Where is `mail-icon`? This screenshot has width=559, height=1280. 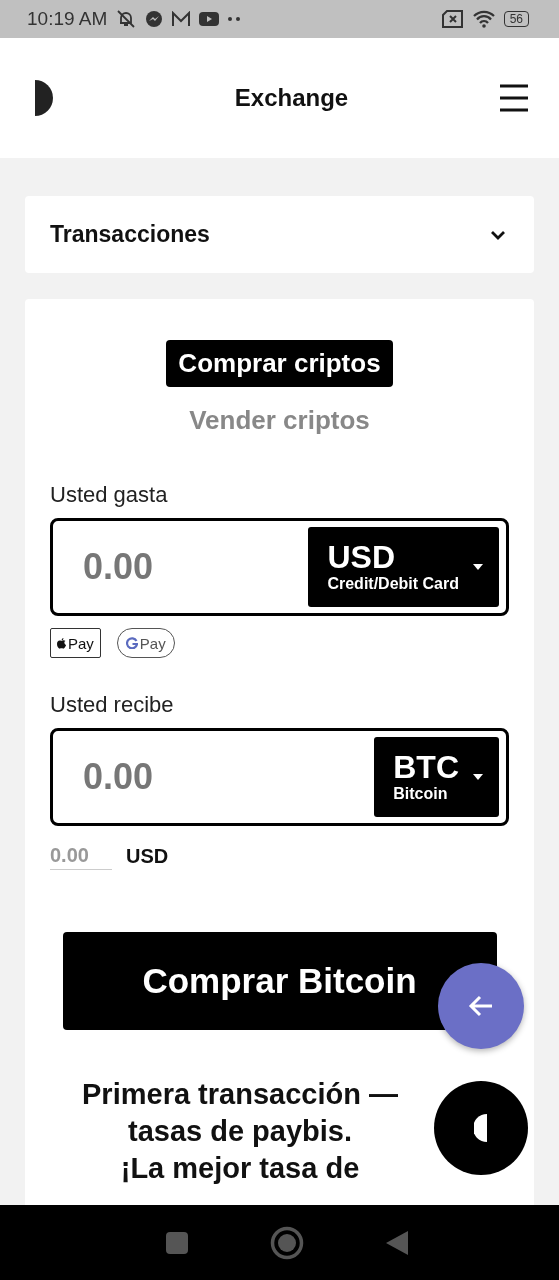 mail-icon is located at coordinates (181, 19).